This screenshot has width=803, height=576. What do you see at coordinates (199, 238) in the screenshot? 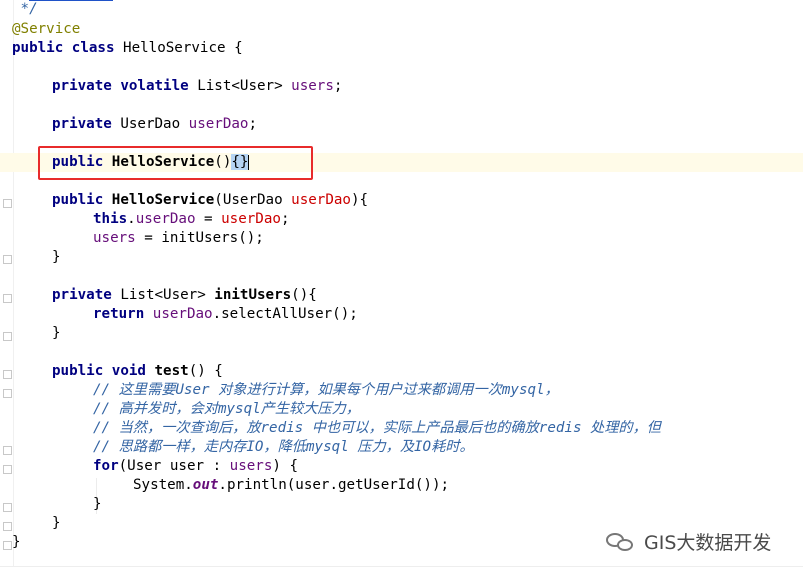
I see `statement: = initUsers();` at bounding box center [199, 238].